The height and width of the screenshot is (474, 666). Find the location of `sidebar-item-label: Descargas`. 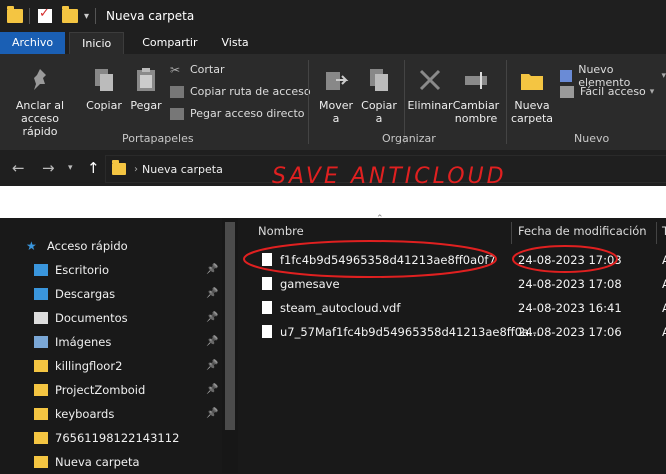

sidebar-item-label: Descargas is located at coordinates (85, 294).